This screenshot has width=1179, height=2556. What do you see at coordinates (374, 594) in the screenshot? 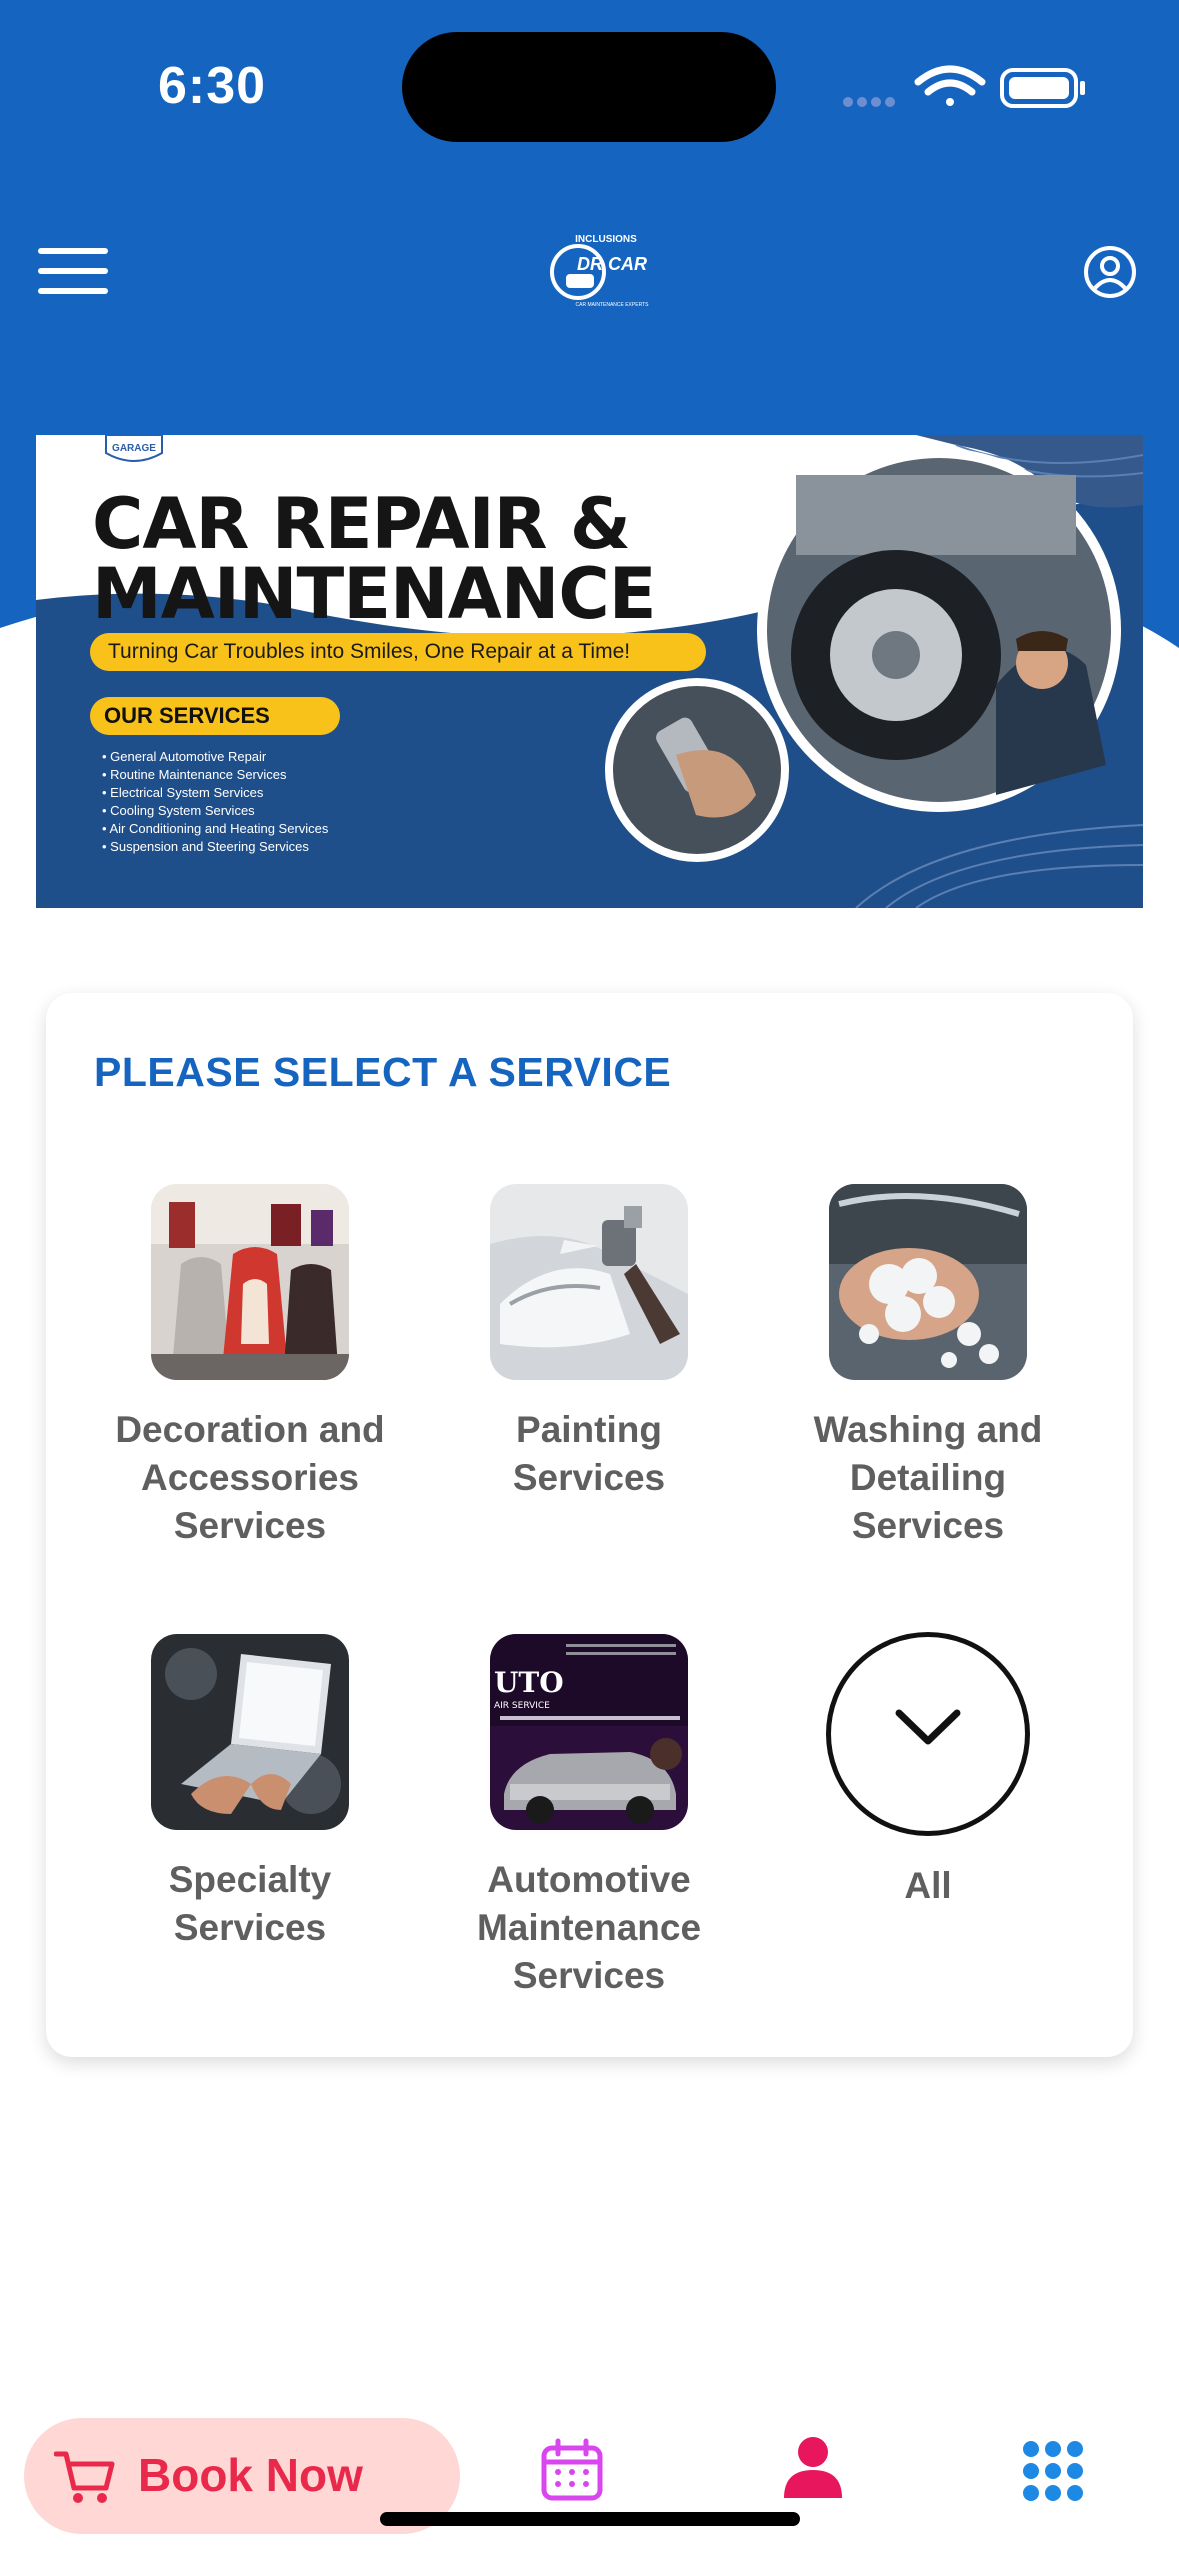
I see `banner-title-line2: MAINTENANCE` at bounding box center [374, 594].